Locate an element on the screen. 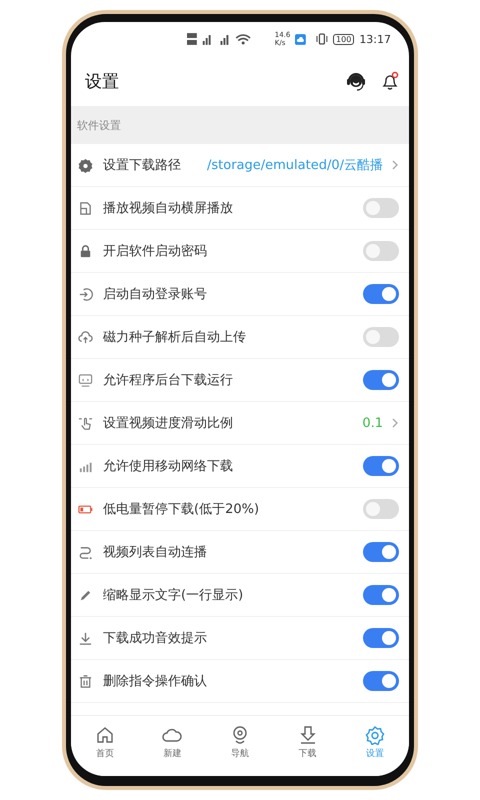  tab-item: 导航 is located at coordinates (240, 742).